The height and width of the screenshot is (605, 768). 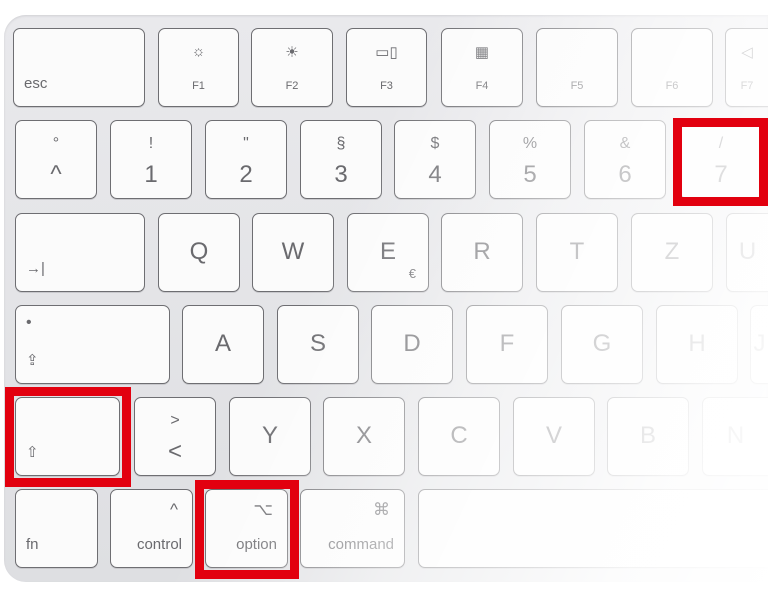 What do you see at coordinates (341, 143) in the screenshot?
I see `key-label: §` at bounding box center [341, 143].